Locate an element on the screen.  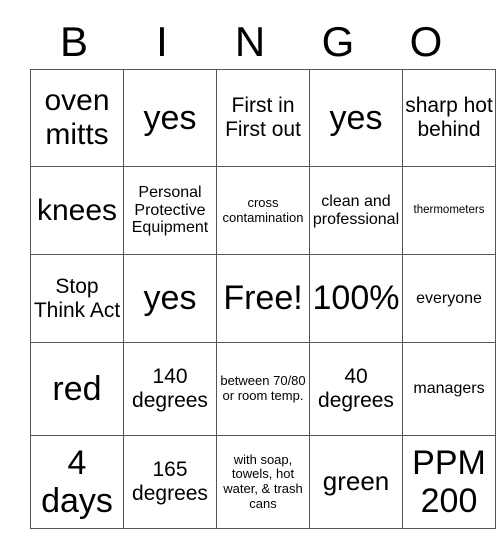
bingo-cell-g1: yes is located at coordinates (356, 118).